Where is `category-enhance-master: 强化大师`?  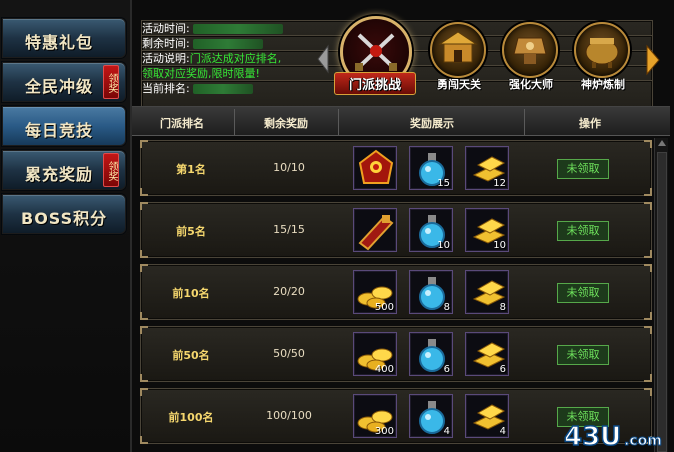 category-enhance-master: 强化大师 is located at coordinates (531, 59).